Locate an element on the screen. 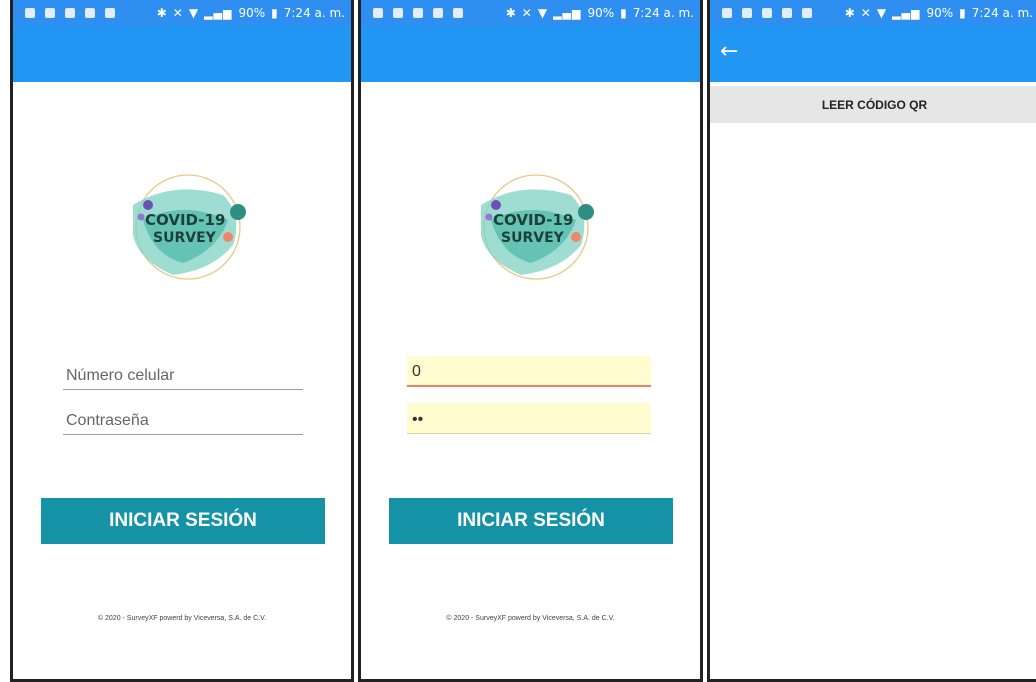 The image size is (1036, 682). password-input: •• is located at coordinates (529, 418).